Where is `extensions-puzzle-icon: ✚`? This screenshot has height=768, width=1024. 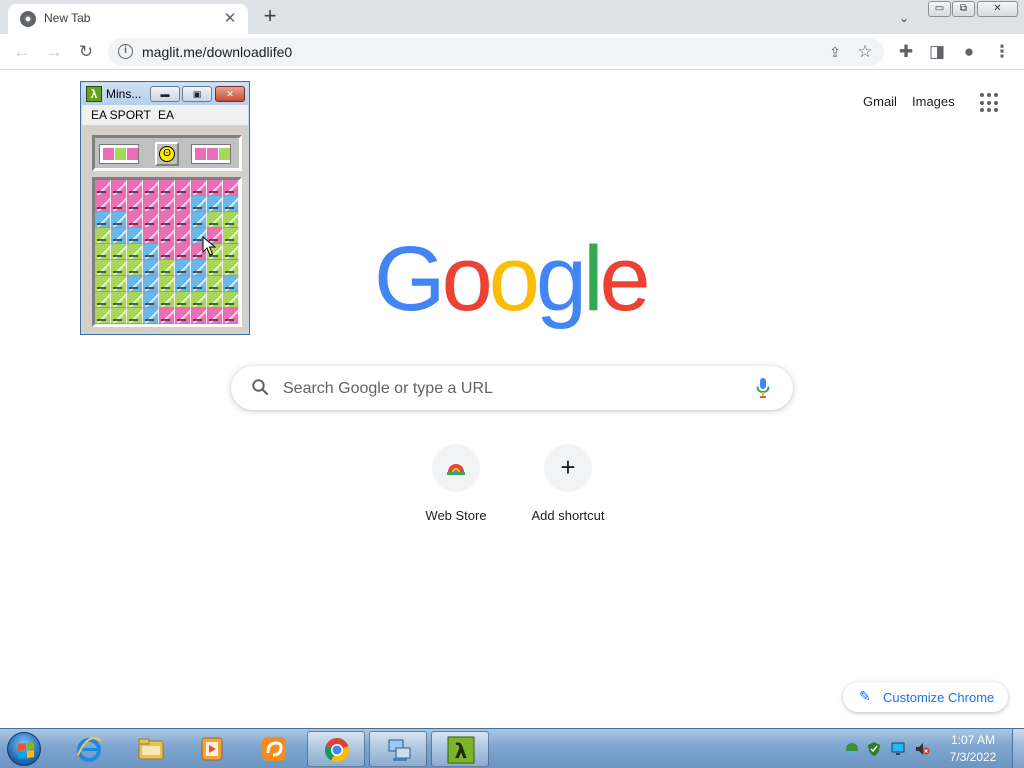 extensions-puzzle-icon: ✚ is located at coordinates (906, 52).